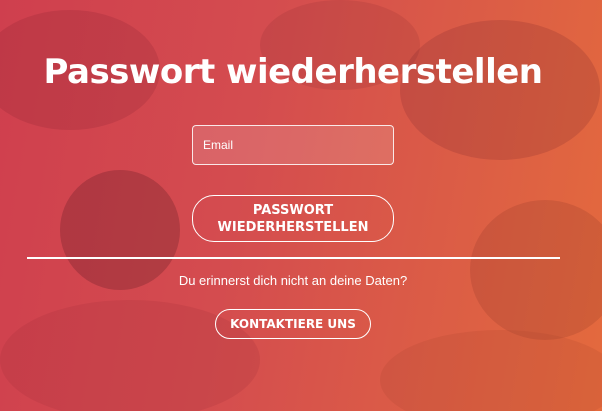  Describe the element at coordinates (293, 72) in the screenshot. I see `page-title: Passwort wiederherstellen` at that location.